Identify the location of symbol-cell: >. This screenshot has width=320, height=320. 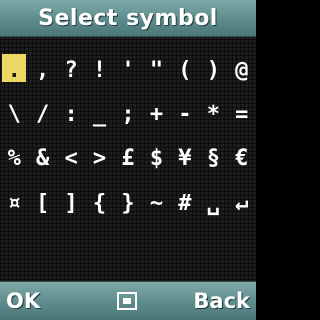
(99, 159).